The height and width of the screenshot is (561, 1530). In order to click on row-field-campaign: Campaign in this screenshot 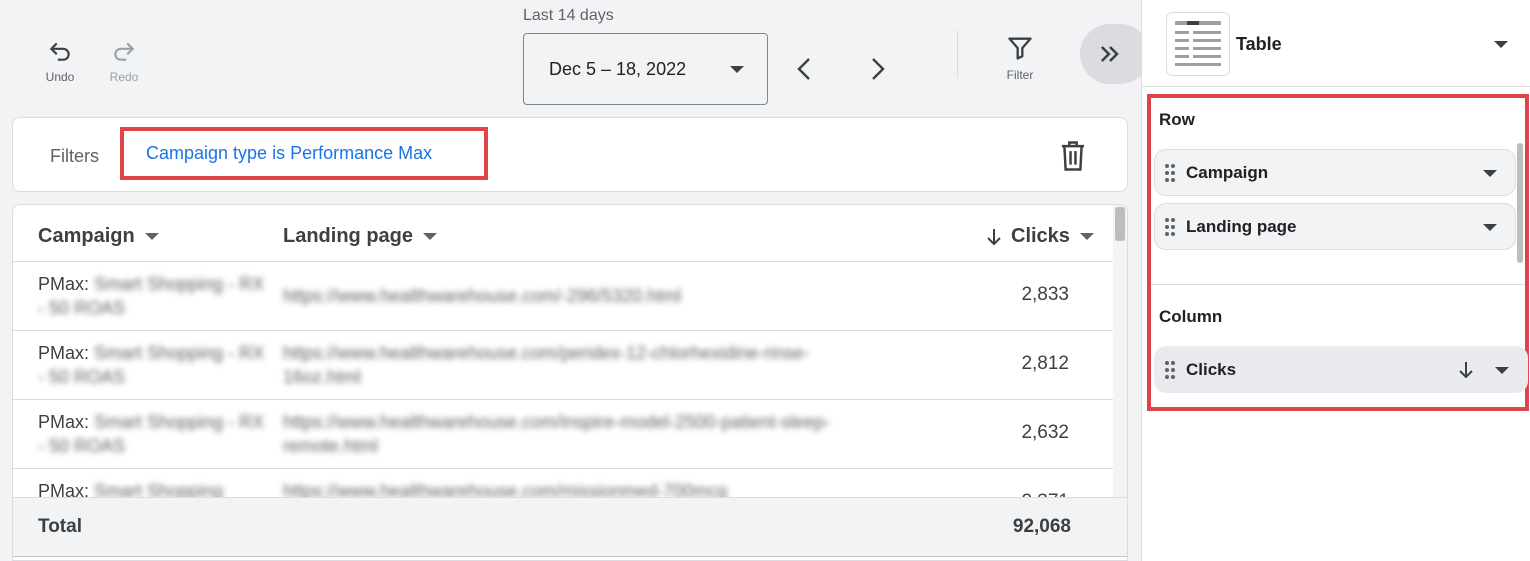, I will do `click(1335, 172)`.